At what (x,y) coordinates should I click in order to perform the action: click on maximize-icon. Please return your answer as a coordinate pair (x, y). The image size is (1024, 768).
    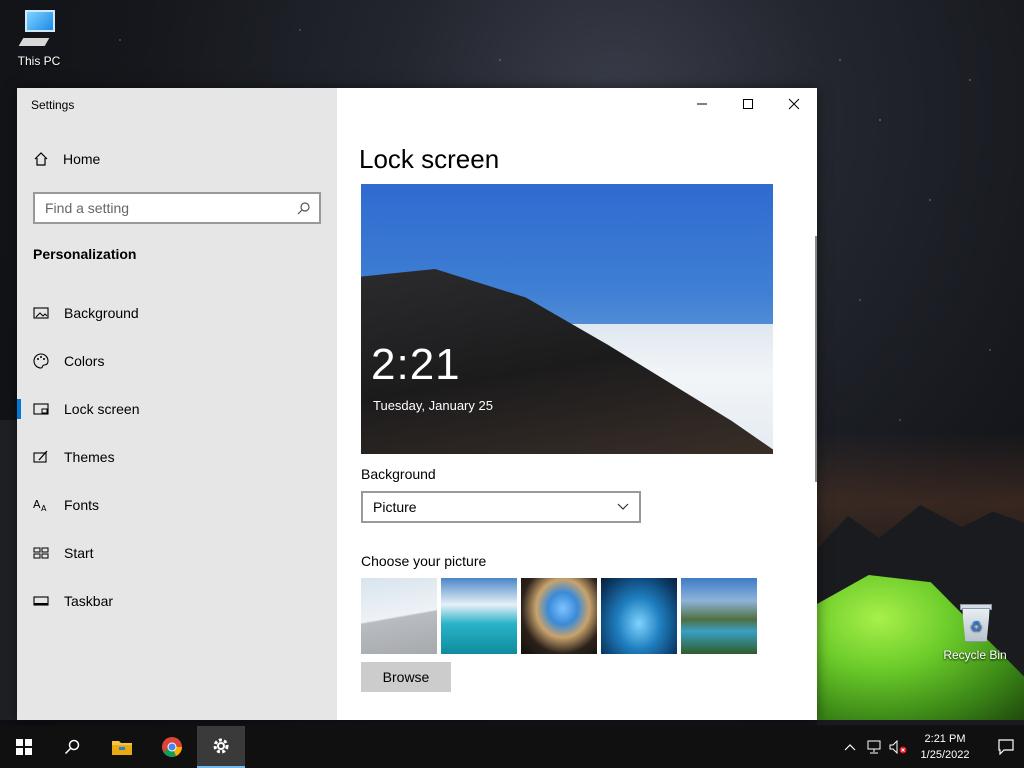
    Looking at the image, I should click on (748, 104).